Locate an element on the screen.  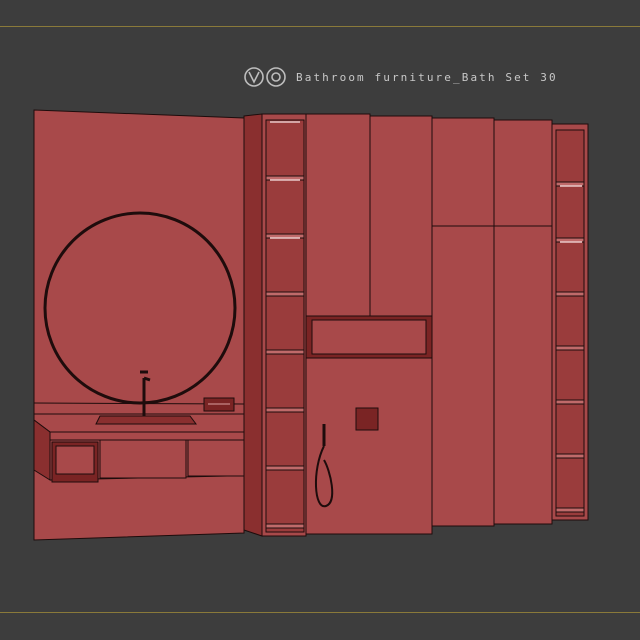
round-mirror is located at coordinates (140, 308).